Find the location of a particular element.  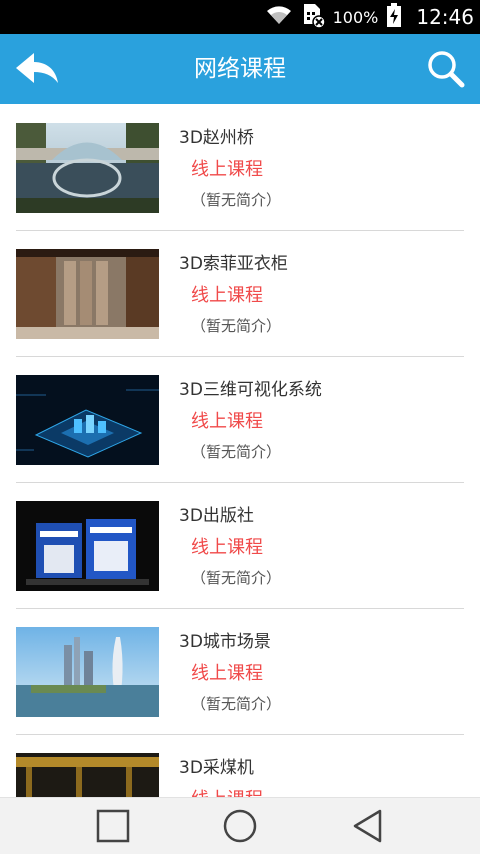

recent-apps-button is located at coordinates (113, 826).